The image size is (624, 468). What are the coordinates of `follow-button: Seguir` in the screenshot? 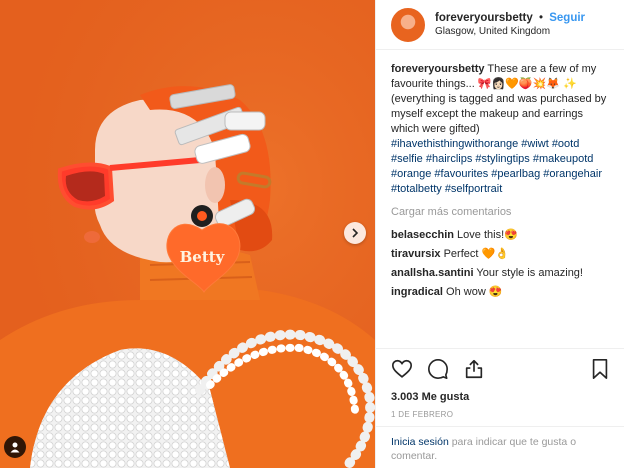 It's located at (567, 18).